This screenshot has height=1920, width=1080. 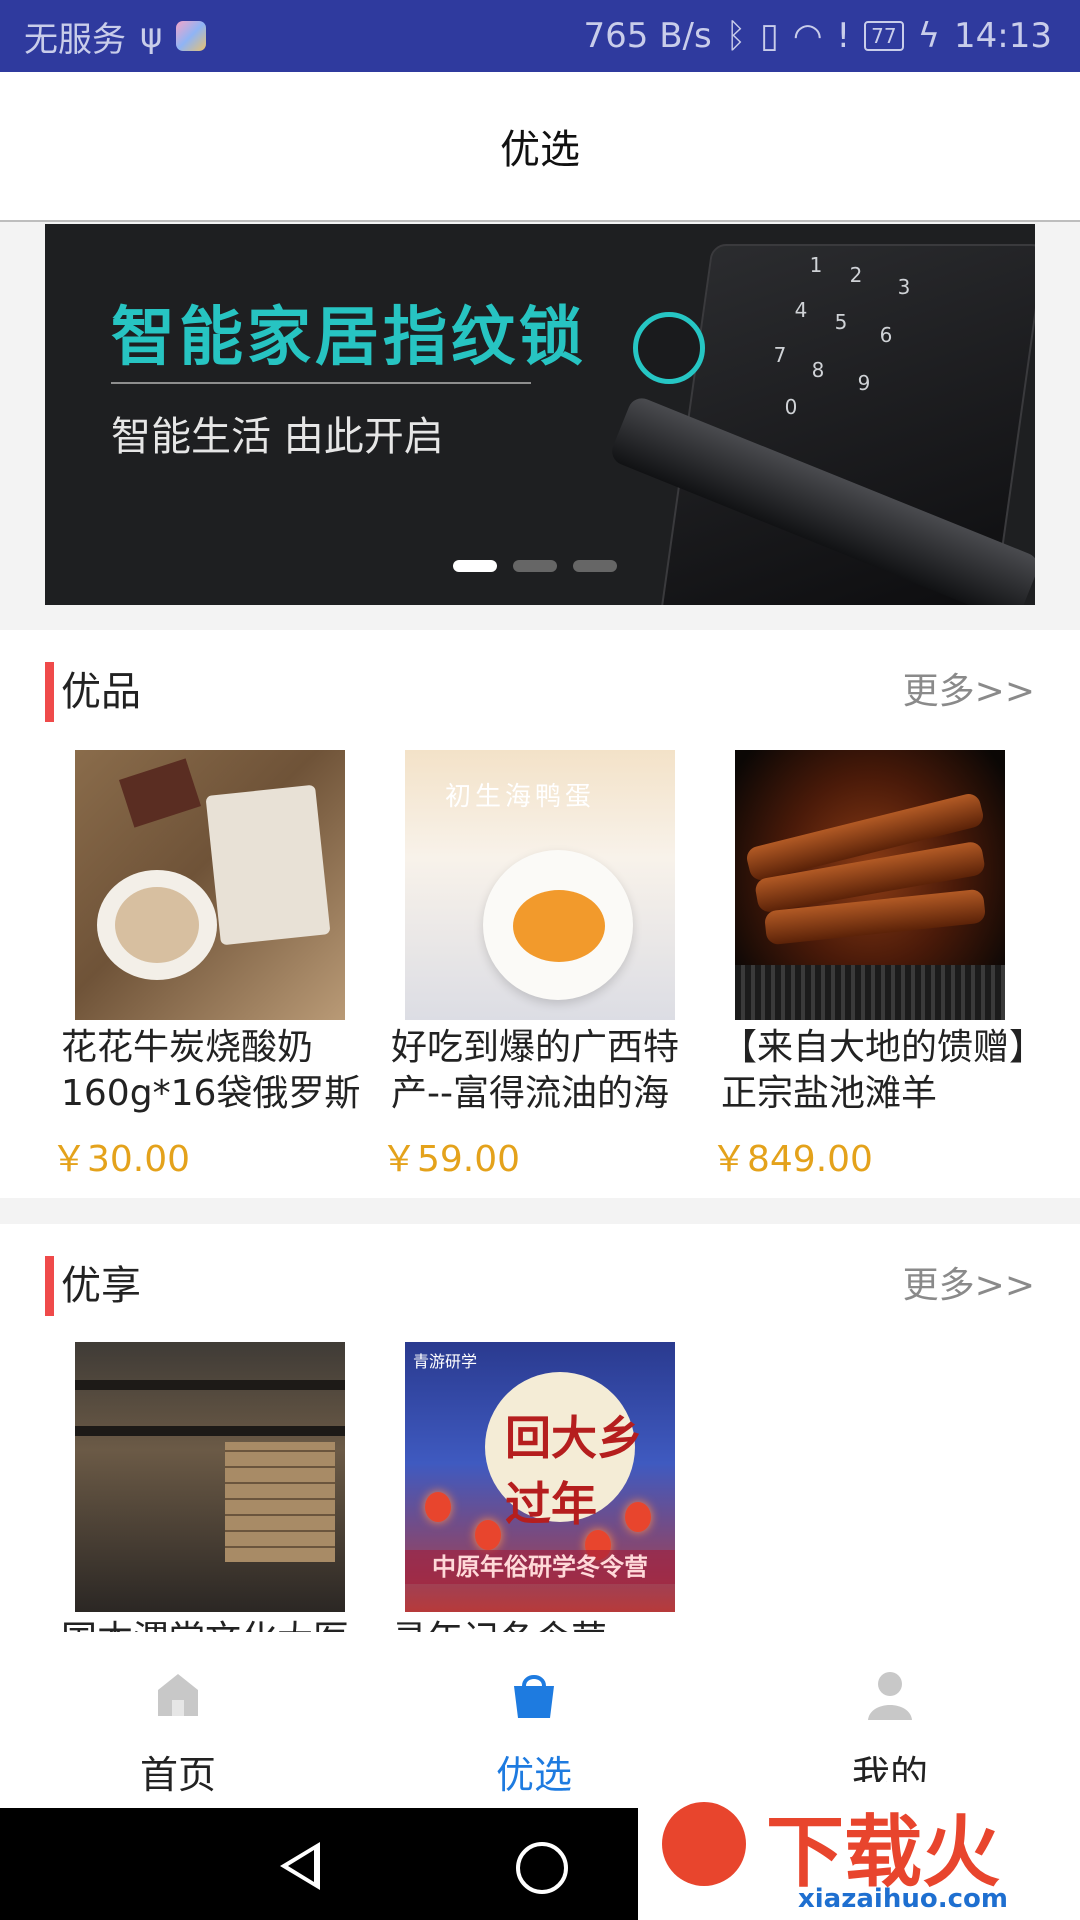 What do you see at coordinates (542, 1868) in the screenshot?
I see `home-button-icon` at bounding box center [542, 1868].